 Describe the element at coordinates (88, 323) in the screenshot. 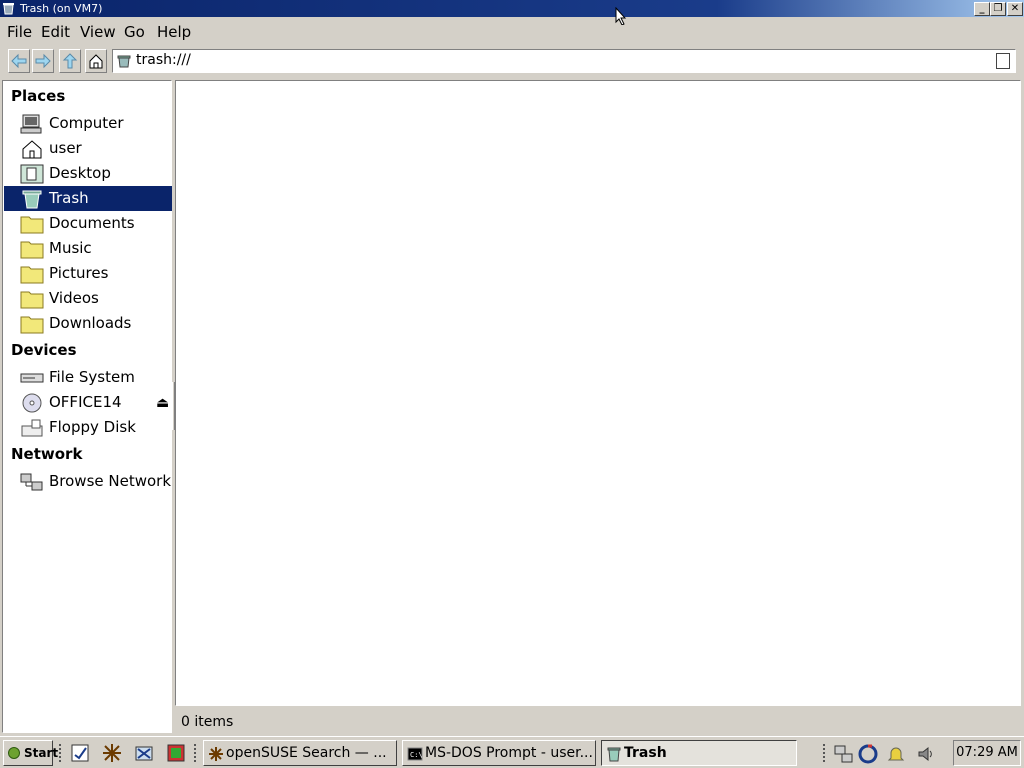

I see `sidebar-item-downloads: Downloads` at that location.